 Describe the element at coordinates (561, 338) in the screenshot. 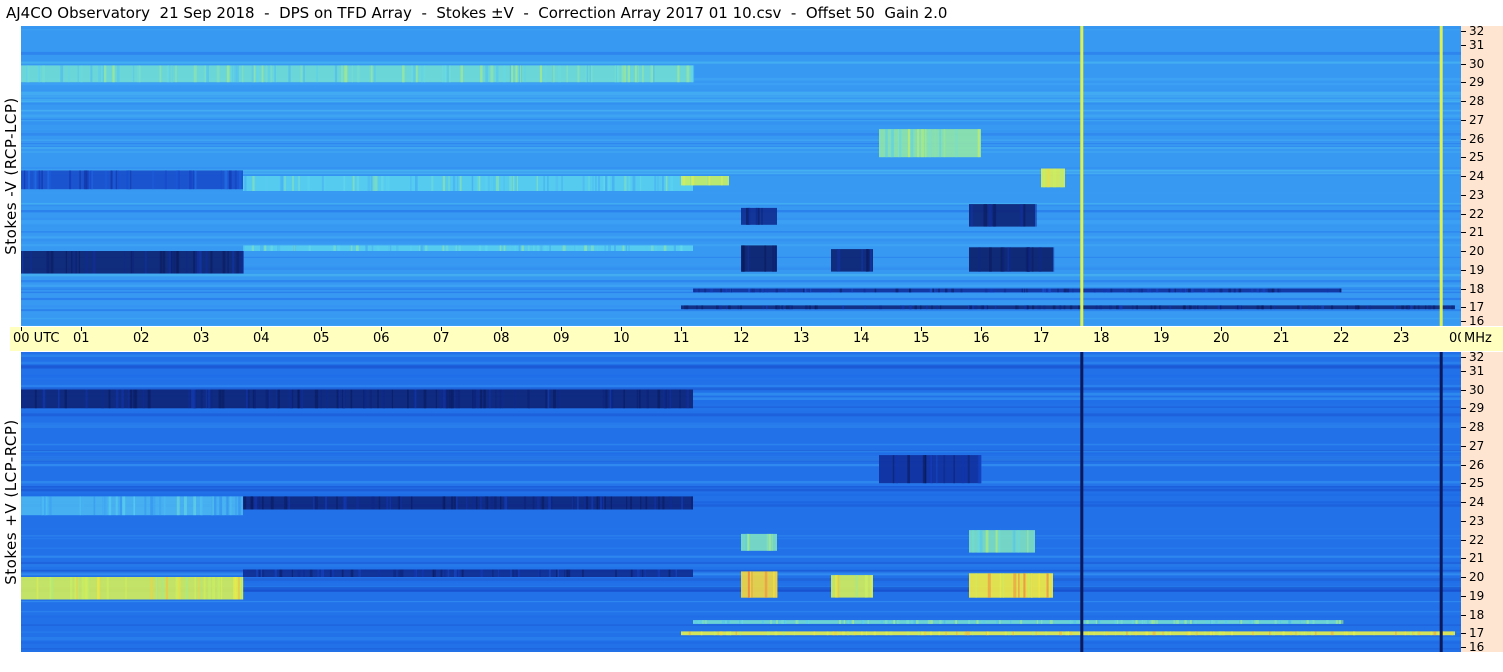

I see `time-tick-label: 09` at that location.